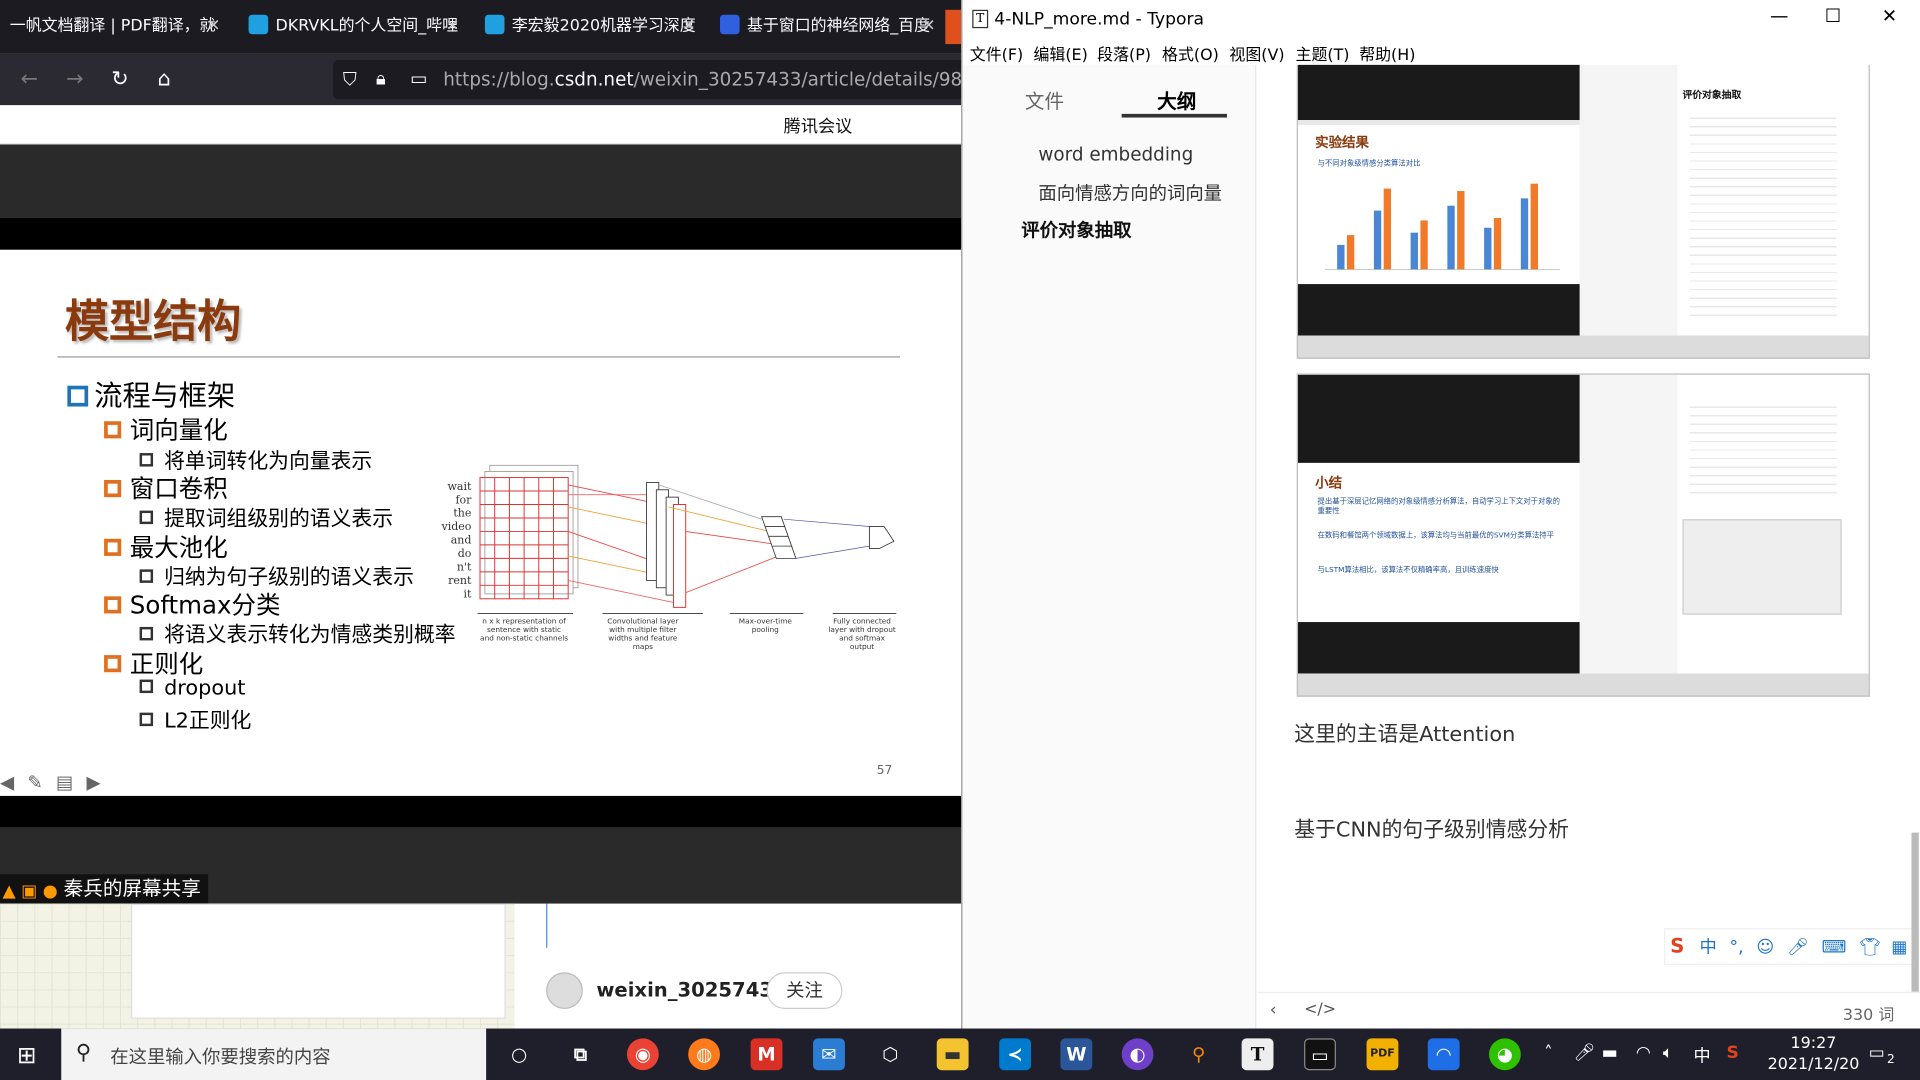 The width and height of the screenshot is (1920, 1080). What do you see at coordinates (479, 357) in the screenshot?
I see `slide-divider` at bounding box center [479, 357].